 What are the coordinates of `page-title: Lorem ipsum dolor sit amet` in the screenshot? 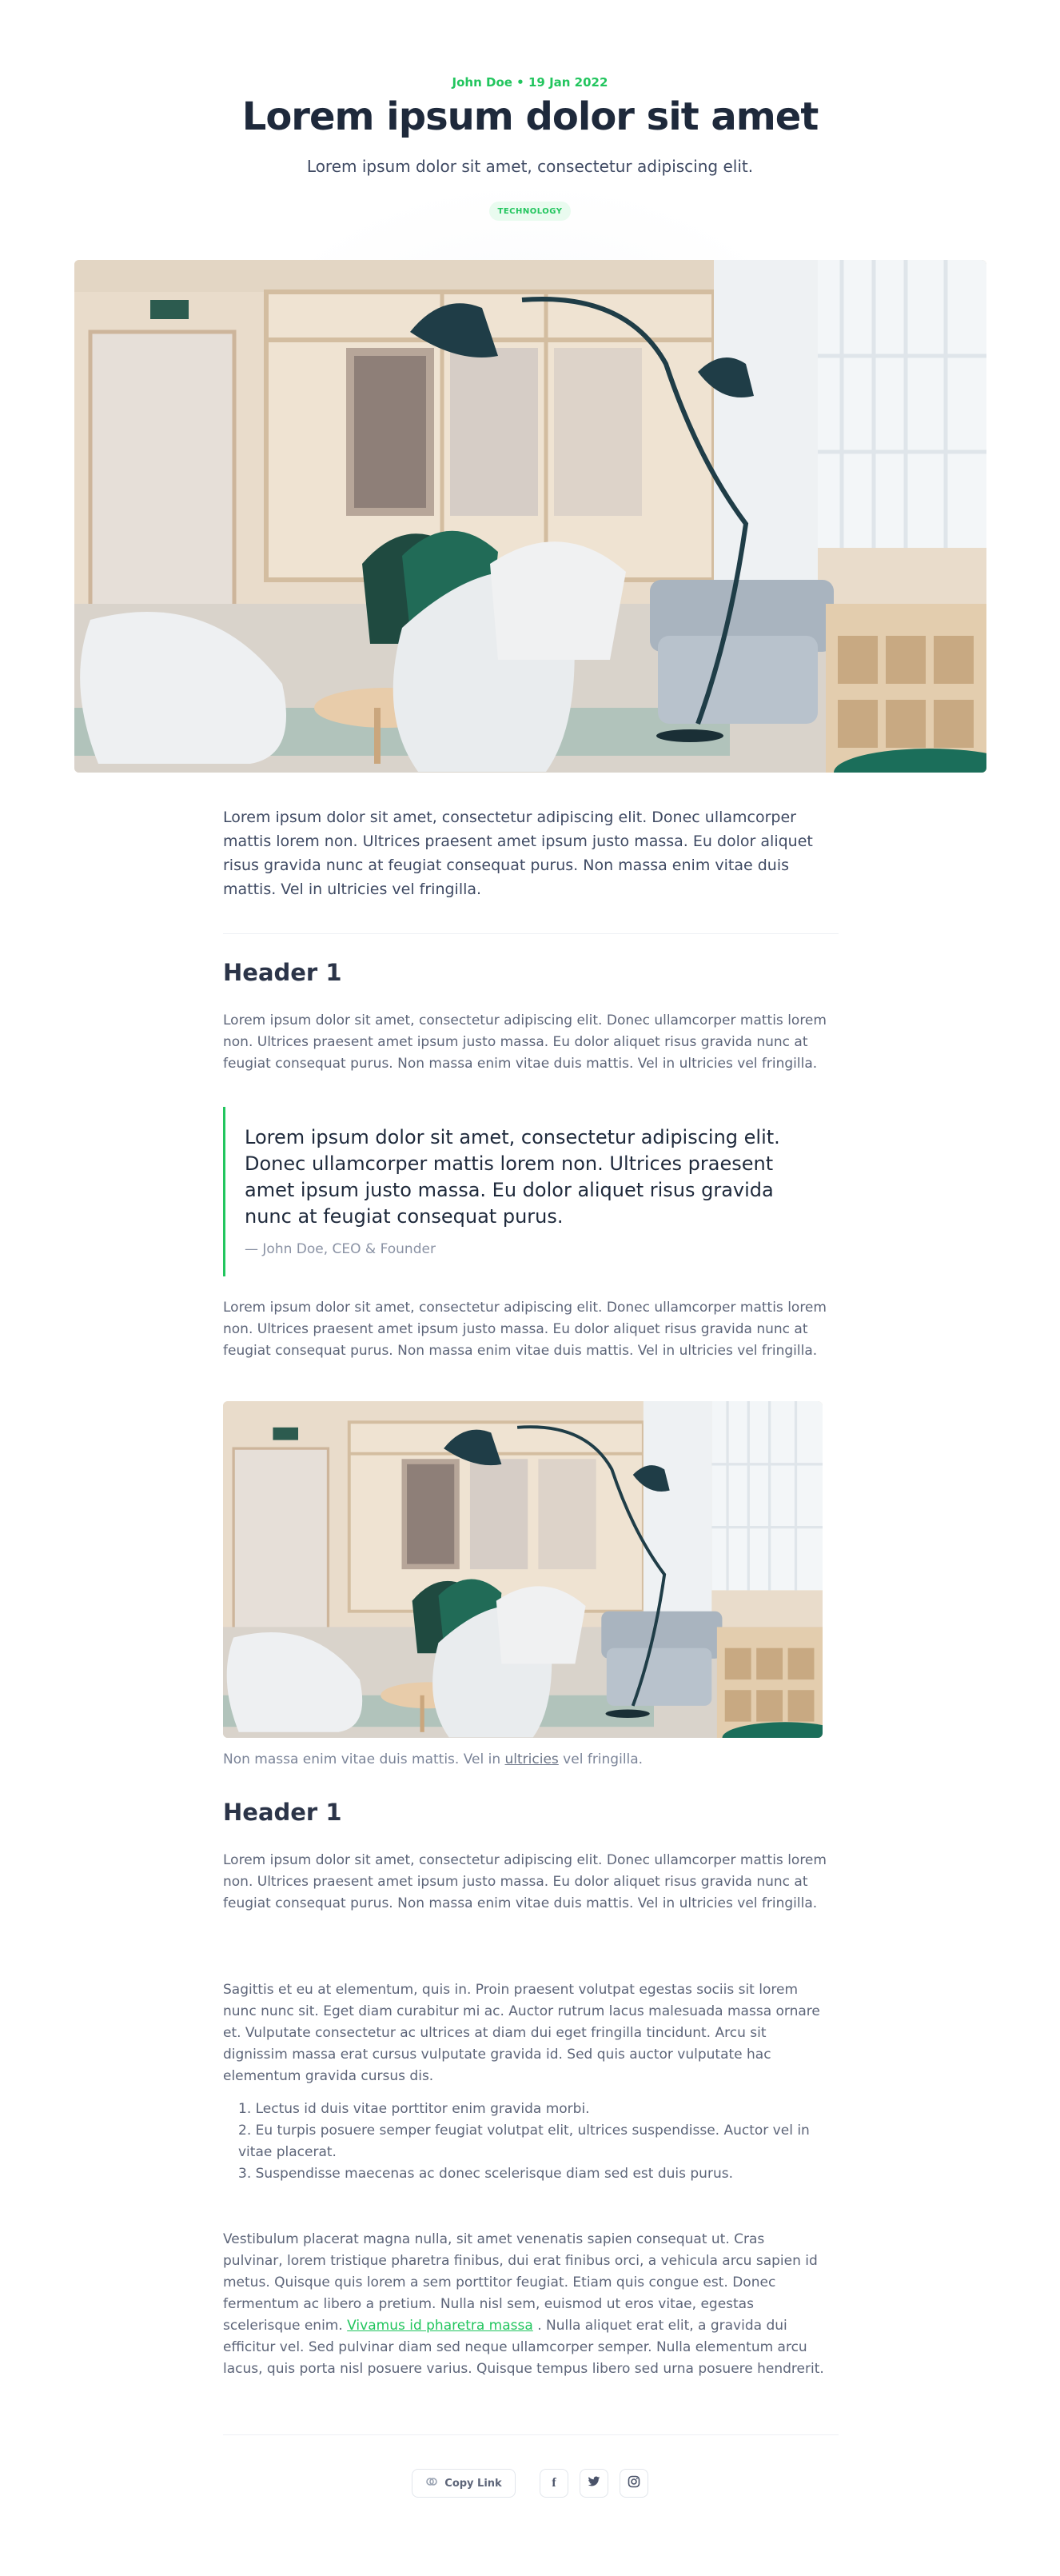 It's located at (530, 117).